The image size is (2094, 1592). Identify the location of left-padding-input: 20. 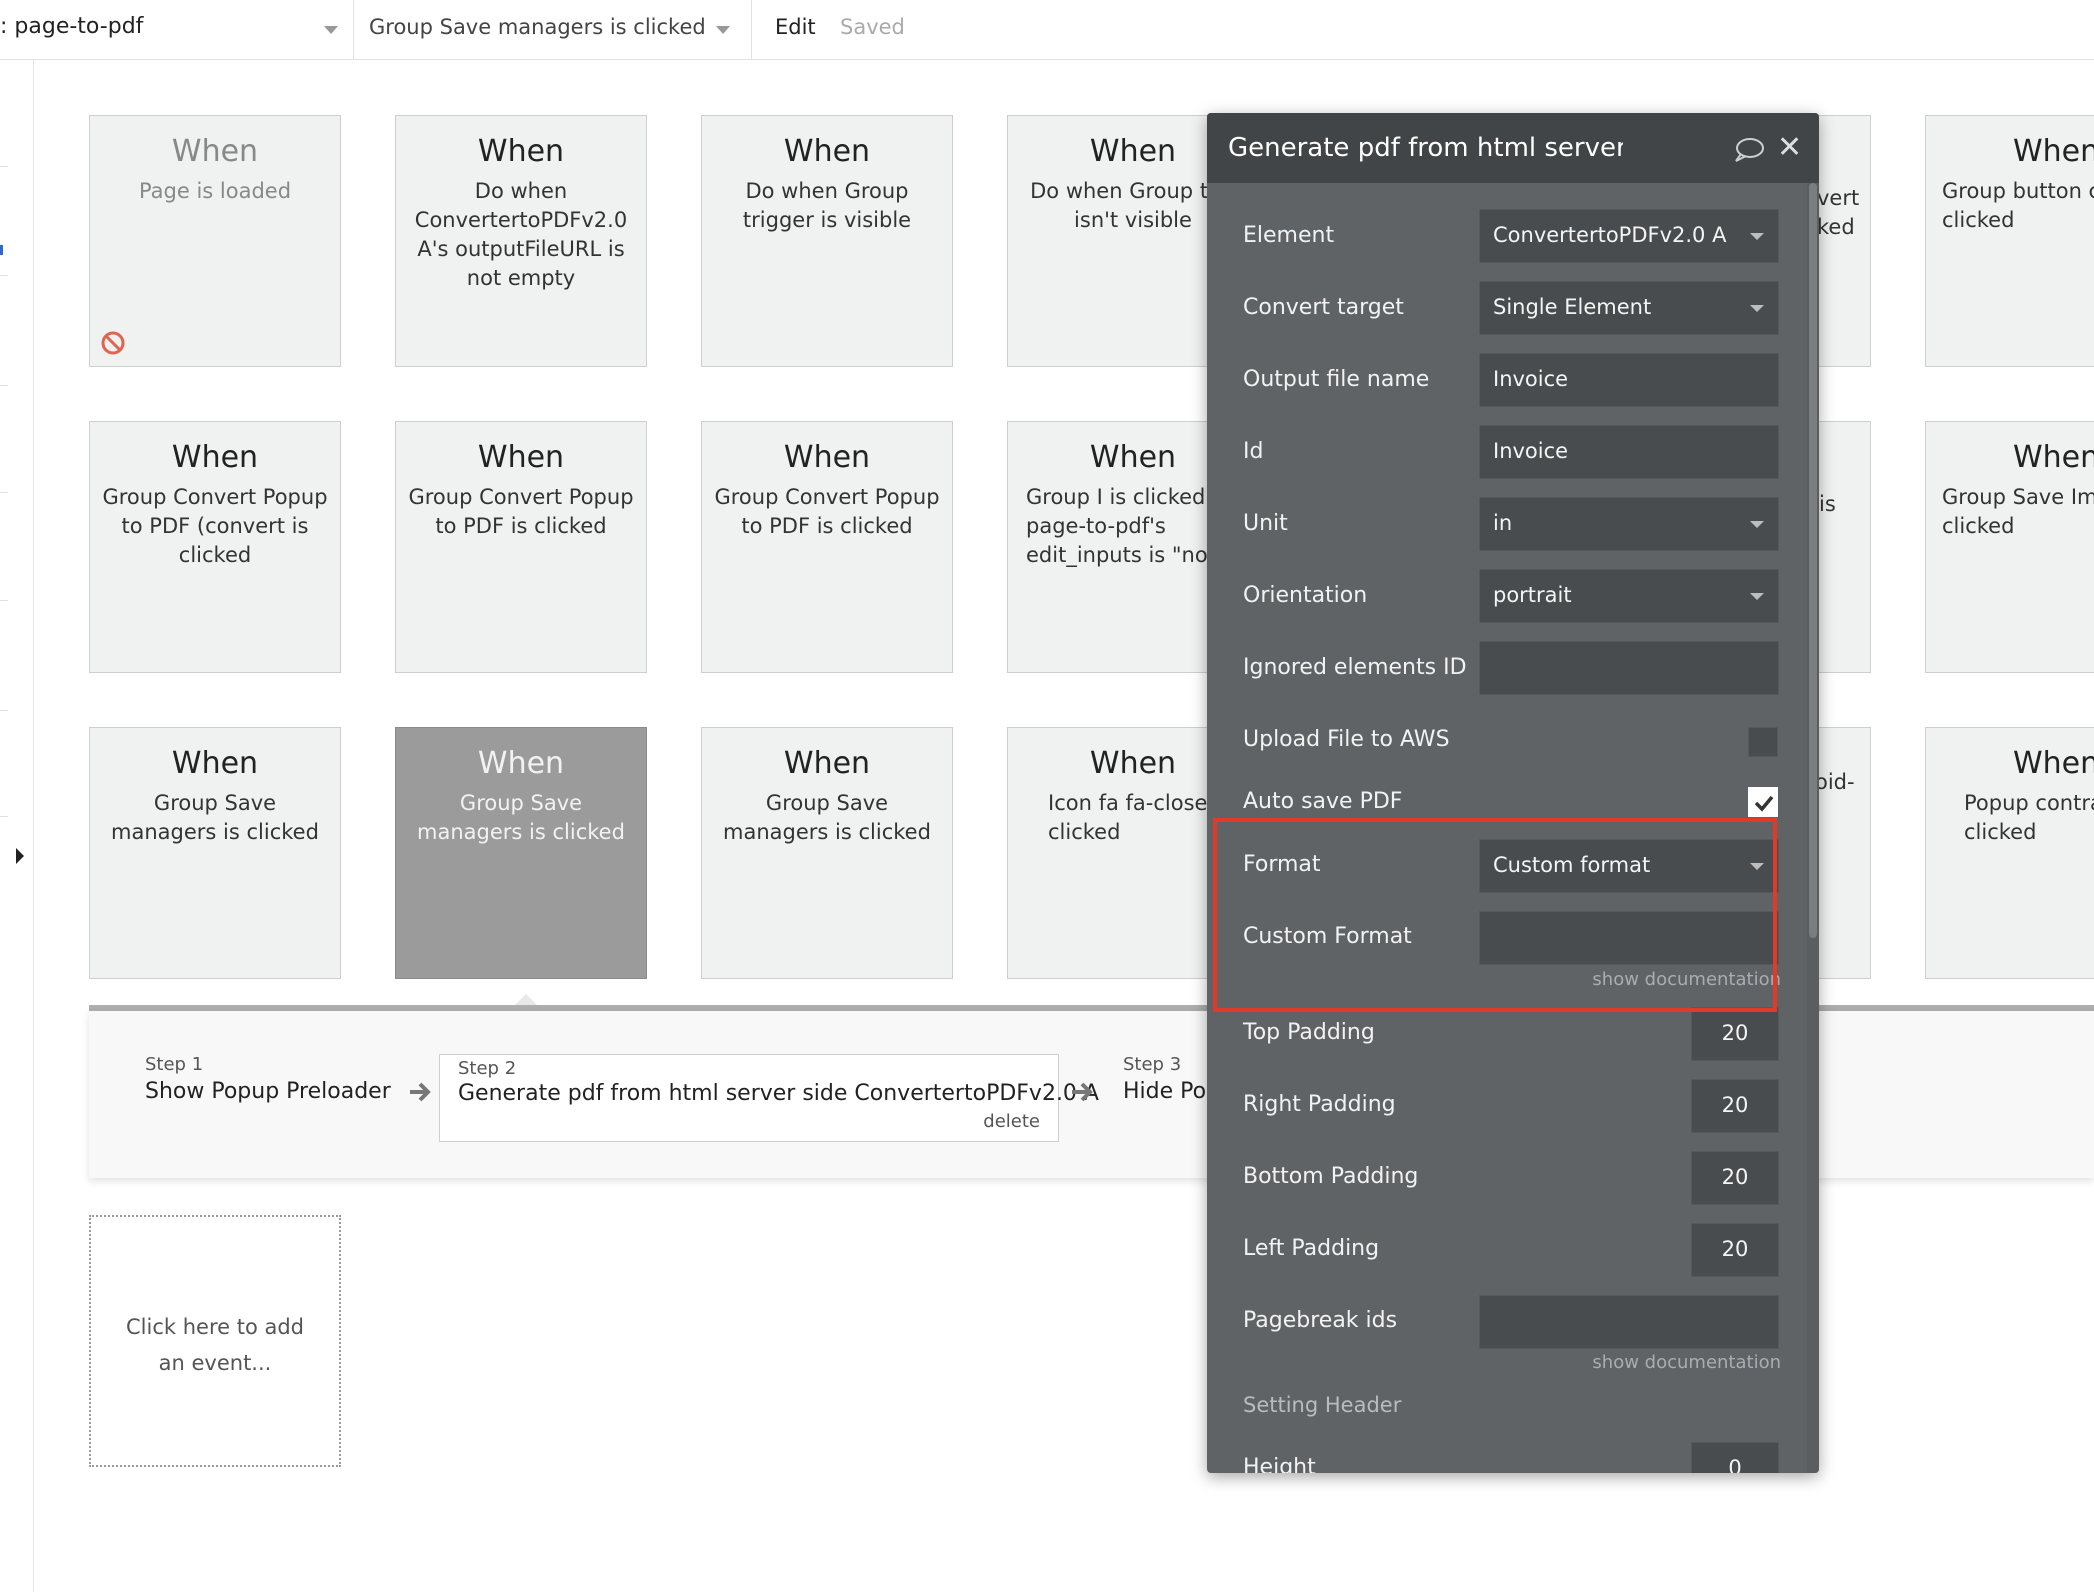
(1735, 1250).